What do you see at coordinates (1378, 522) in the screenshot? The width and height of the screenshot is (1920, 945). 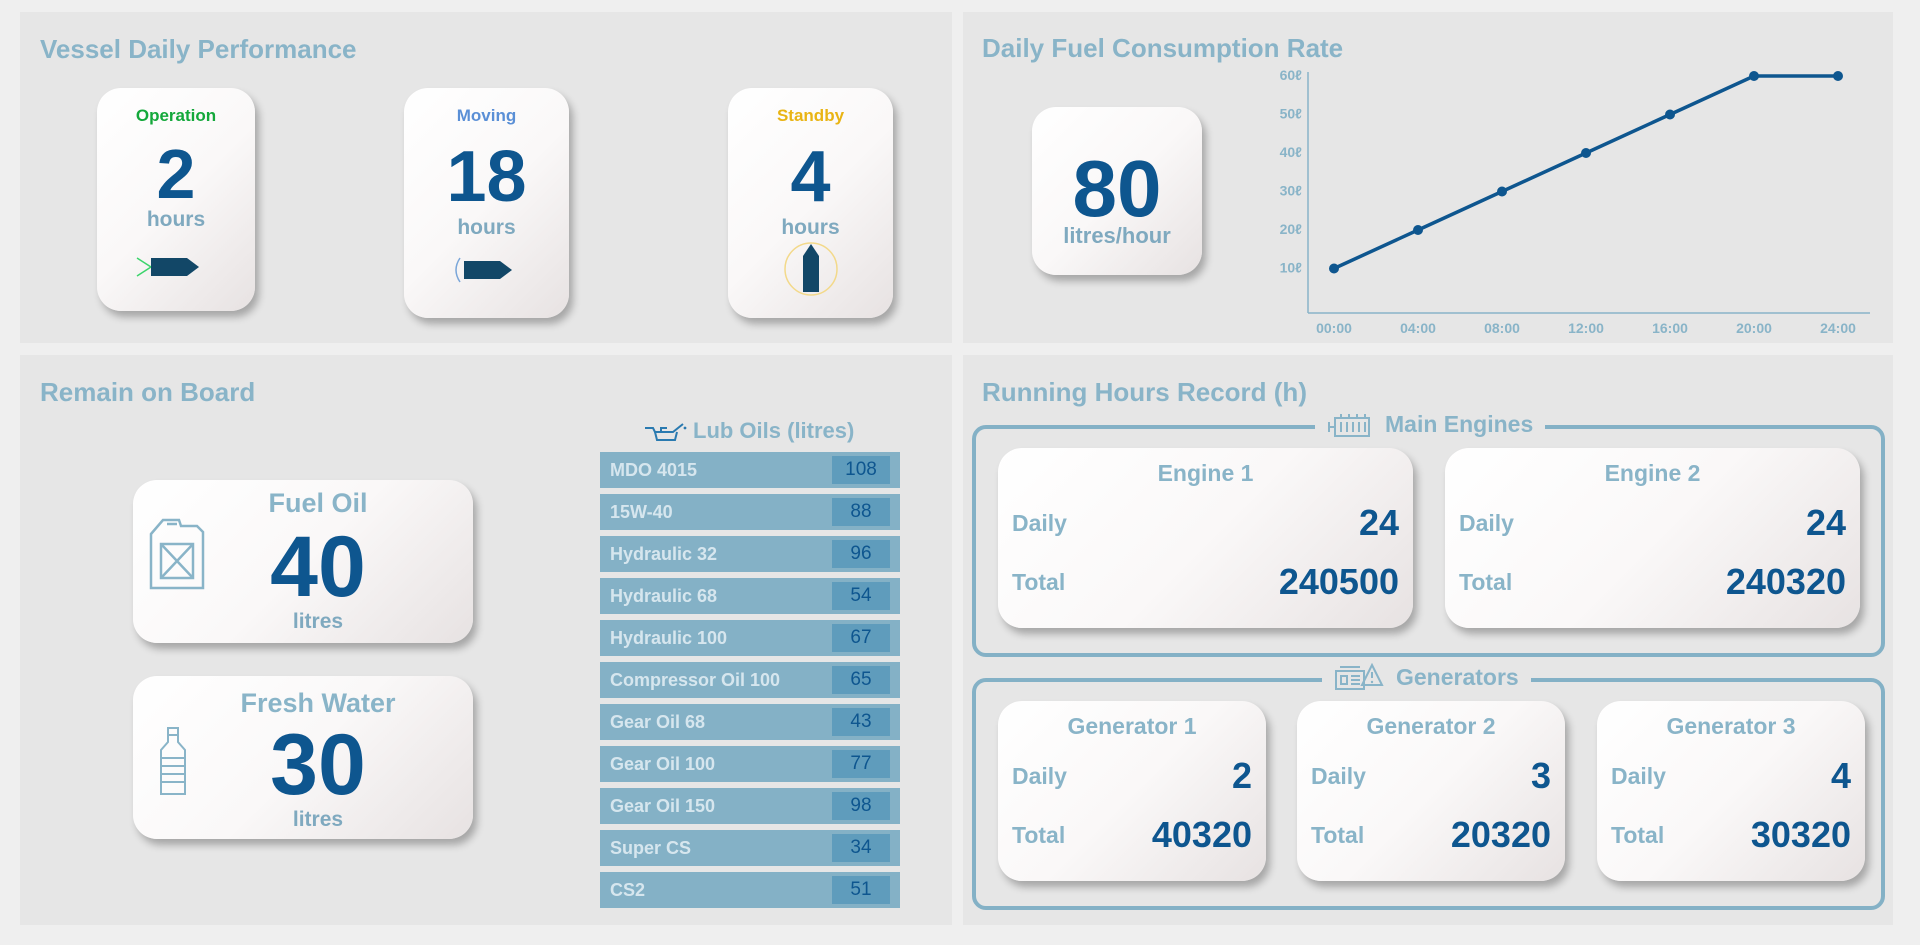 I see `engine-1-daily-value: 24` at bounding box center [1378, 522].